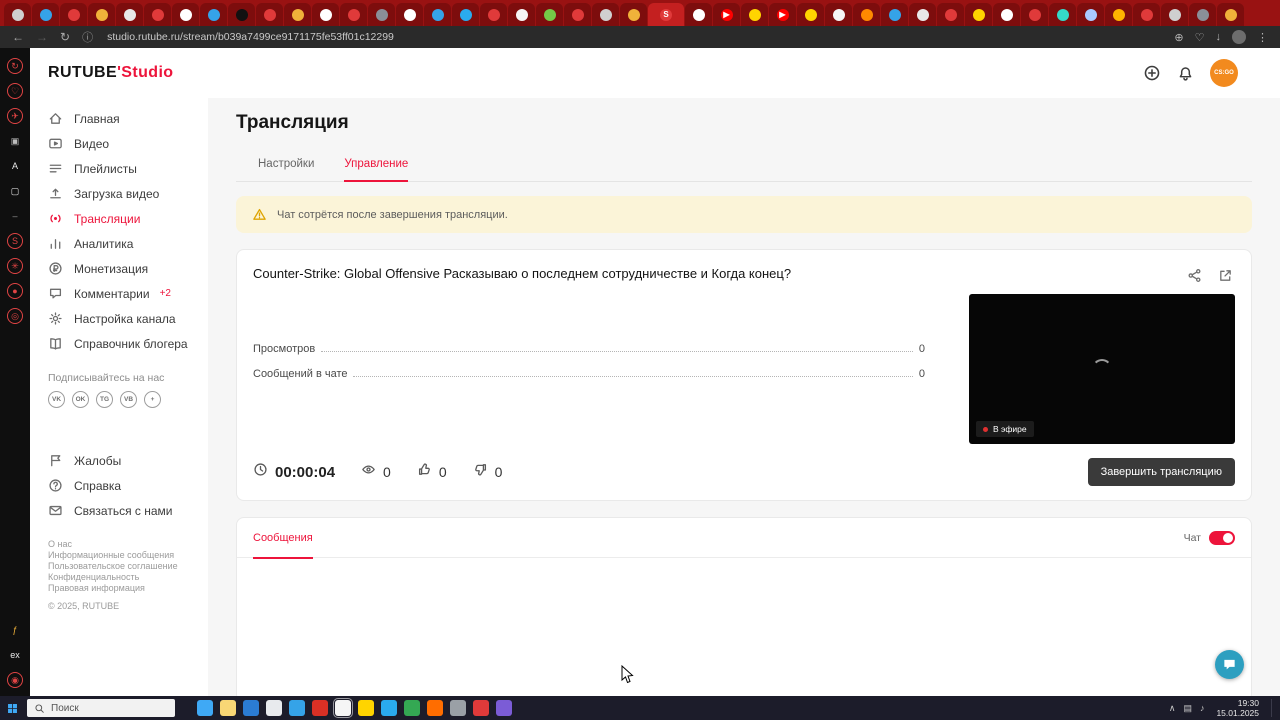 Image resolution: width=1280 pixels, height=720 pixels. What do you see at coordinates (15, 291) in the screenshot?
I see `rail-icon: ●` at bounding box center [15, 291].